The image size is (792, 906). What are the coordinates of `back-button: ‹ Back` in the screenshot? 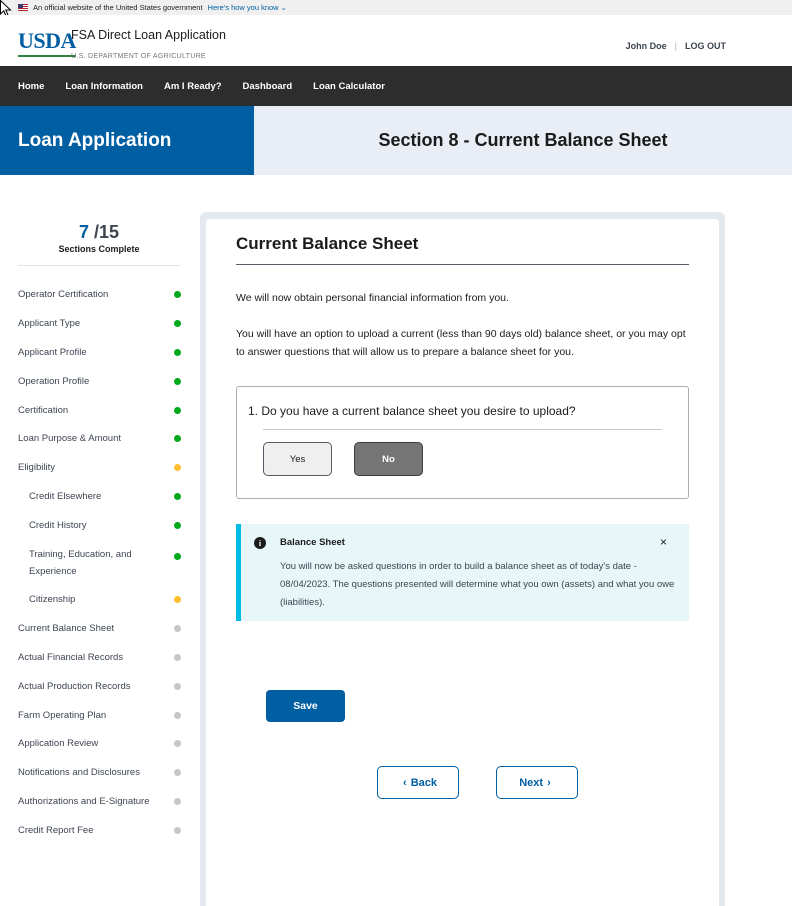 It's located at (418, 782).